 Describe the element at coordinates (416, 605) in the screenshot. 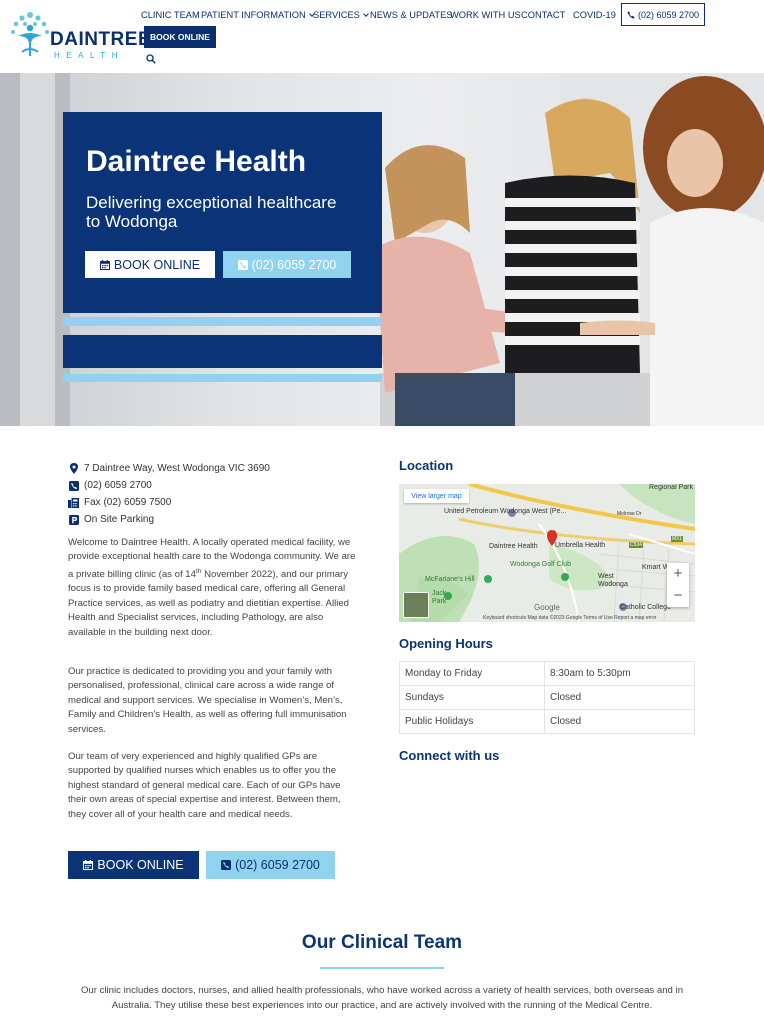

I see `satellite-toggle` at that location.